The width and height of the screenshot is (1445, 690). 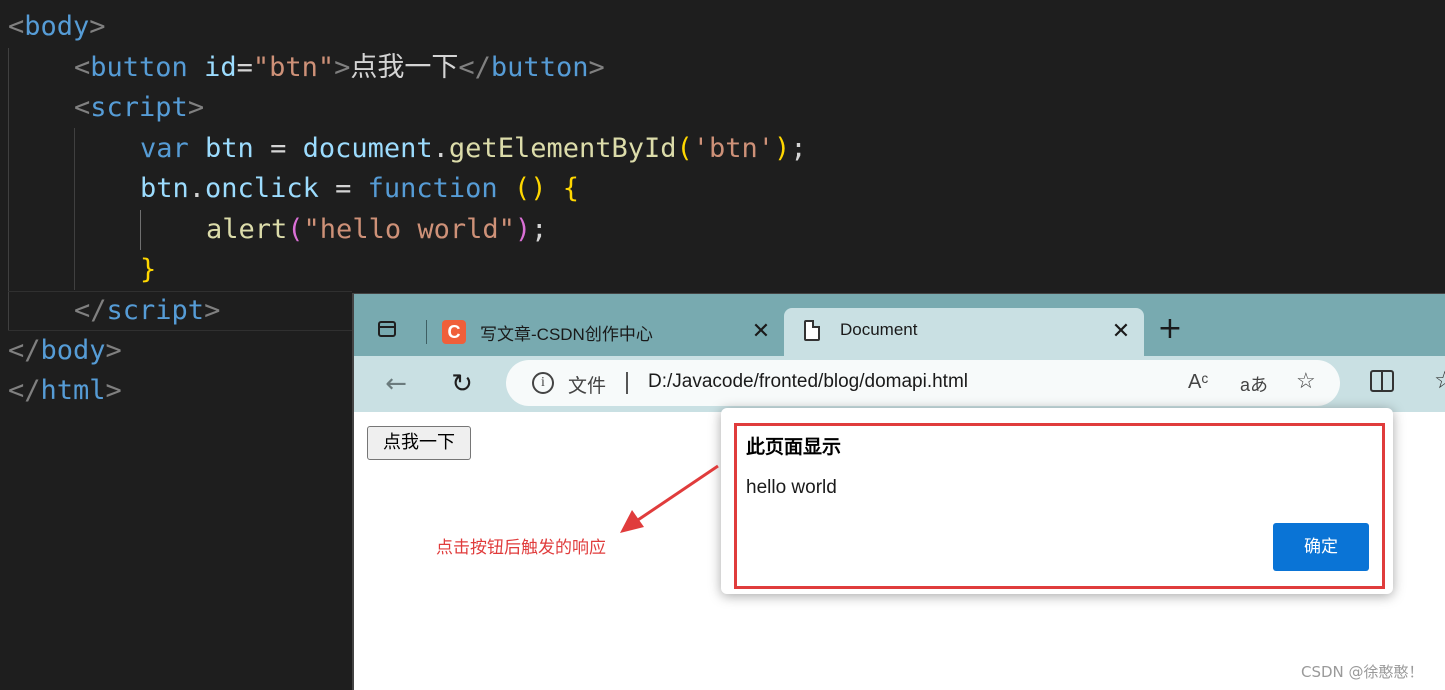 What do you see at coordinates (1439, 380) in the screenshot?
I see `favorites-icon: ☆` at bounding box center [1439, 380].